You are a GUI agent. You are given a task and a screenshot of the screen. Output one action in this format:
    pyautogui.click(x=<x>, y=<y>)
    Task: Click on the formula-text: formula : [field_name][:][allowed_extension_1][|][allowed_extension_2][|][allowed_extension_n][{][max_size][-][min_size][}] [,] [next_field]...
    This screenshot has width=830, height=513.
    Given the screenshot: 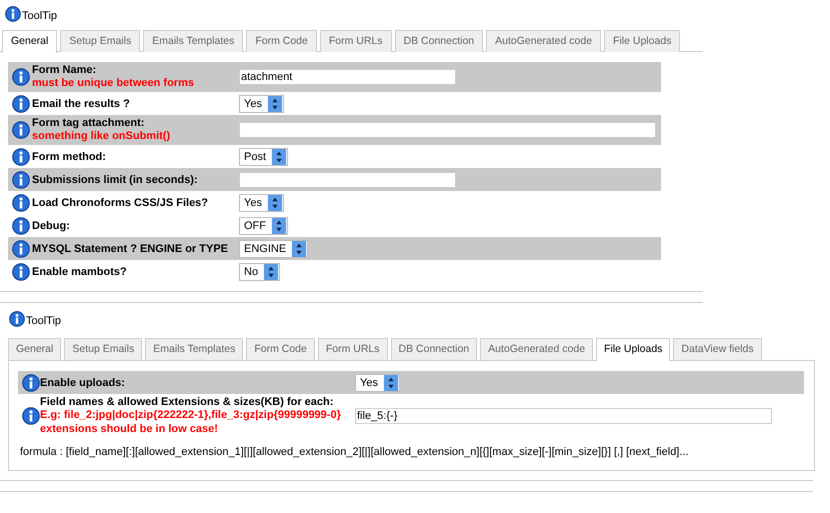 What is the action you would take?
    pyautogui.click(x=354, y=452)
    